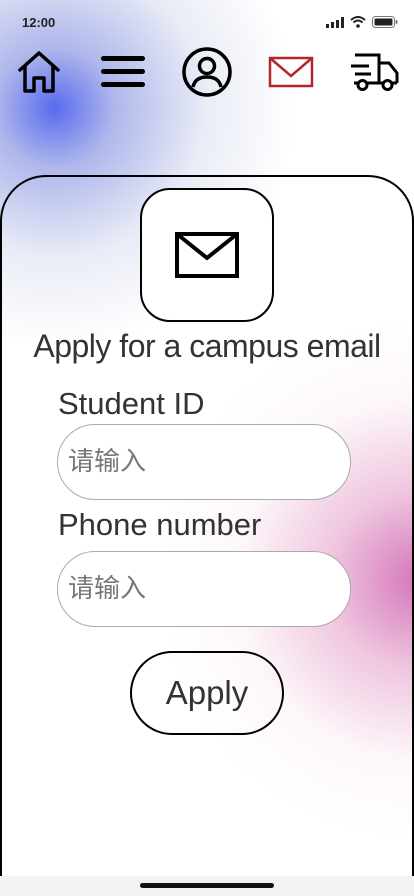  I want to click on status-icons, so click(362, 22).